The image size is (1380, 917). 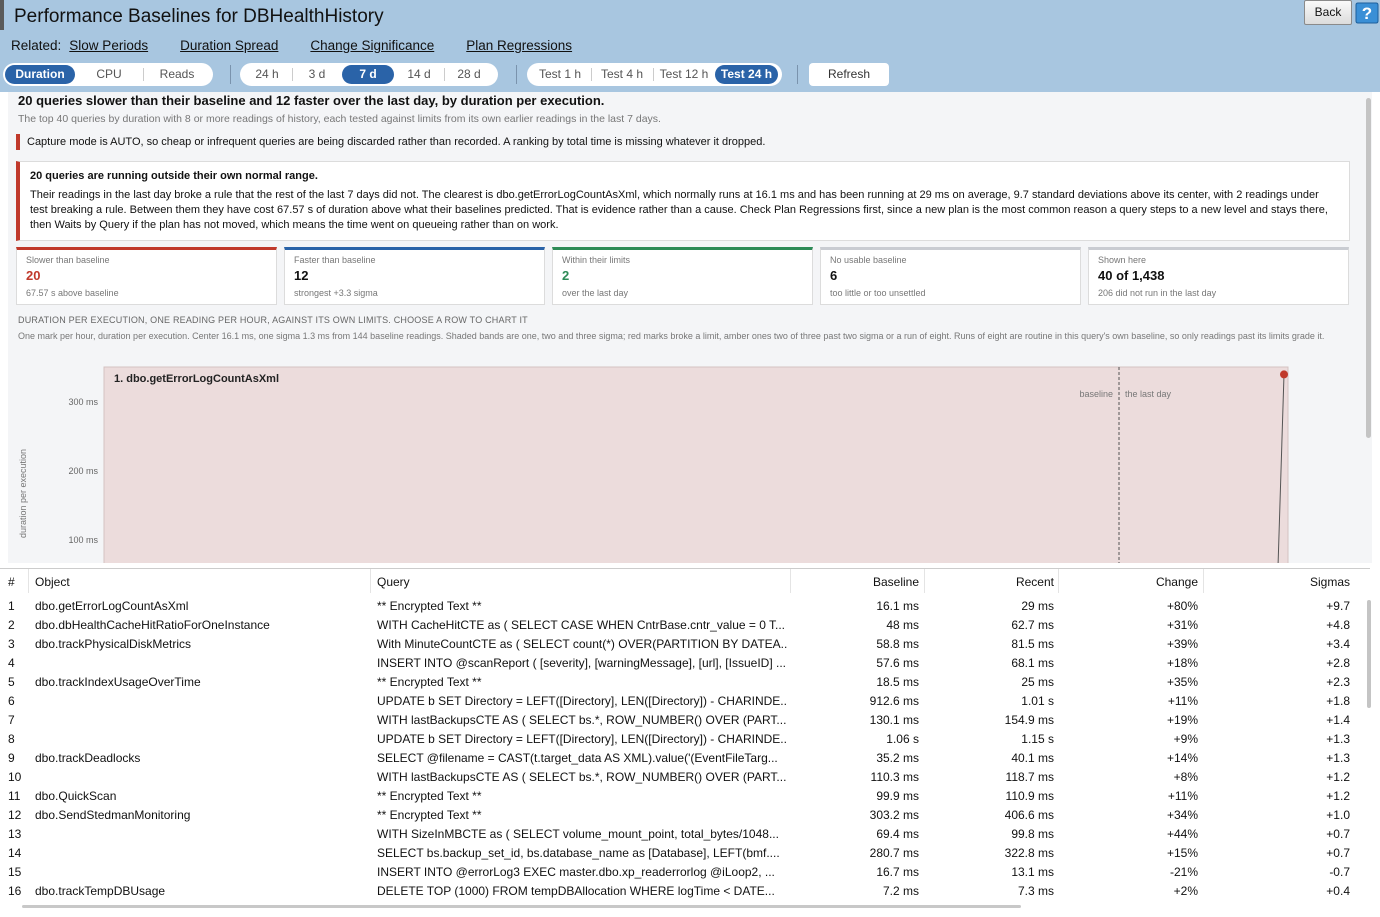 I want to click on cell-recent: 154.9 ms, so click(x=1029, y=720).